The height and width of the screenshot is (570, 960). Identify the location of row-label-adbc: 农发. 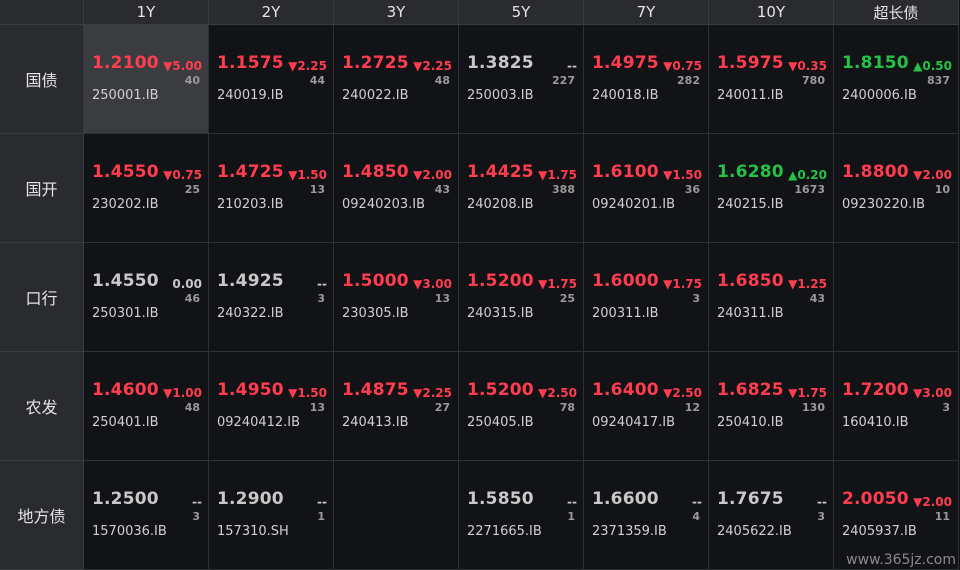
(42, 406).